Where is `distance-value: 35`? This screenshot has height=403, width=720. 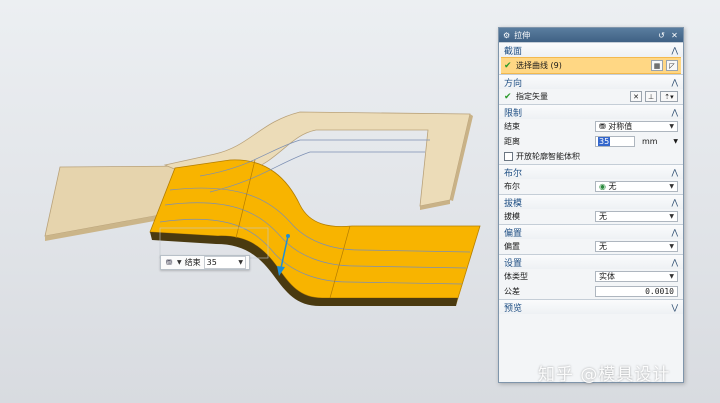 distance-value: 35 is located at coordinates (604, 141).